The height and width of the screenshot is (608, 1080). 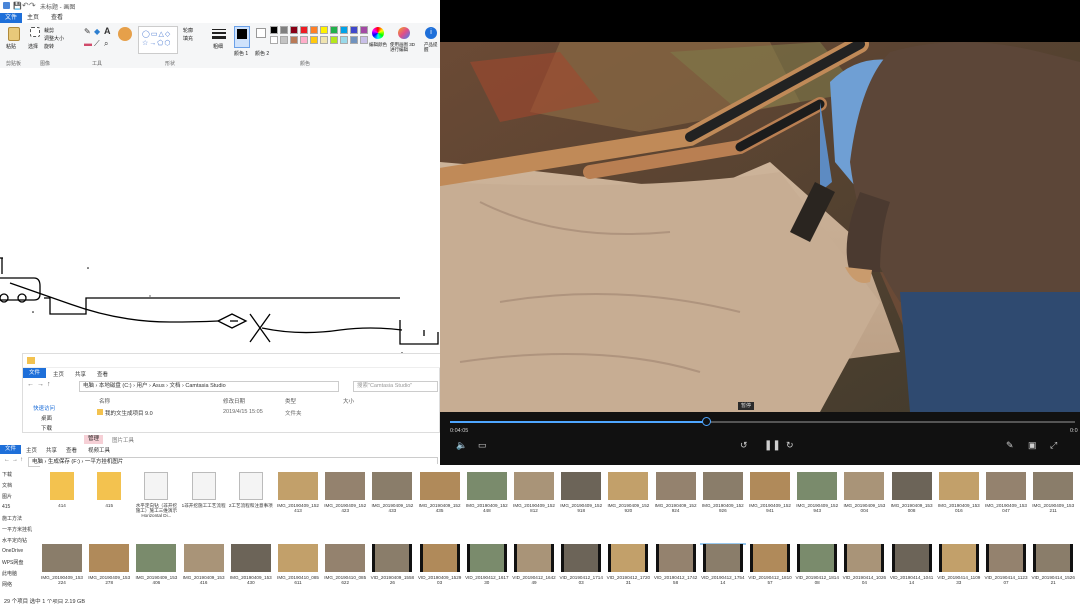 What do you see at coordinates (1010, 445) in the screenshot?
I see `edit-icon: ✎` at bounding box center [1010, 445].